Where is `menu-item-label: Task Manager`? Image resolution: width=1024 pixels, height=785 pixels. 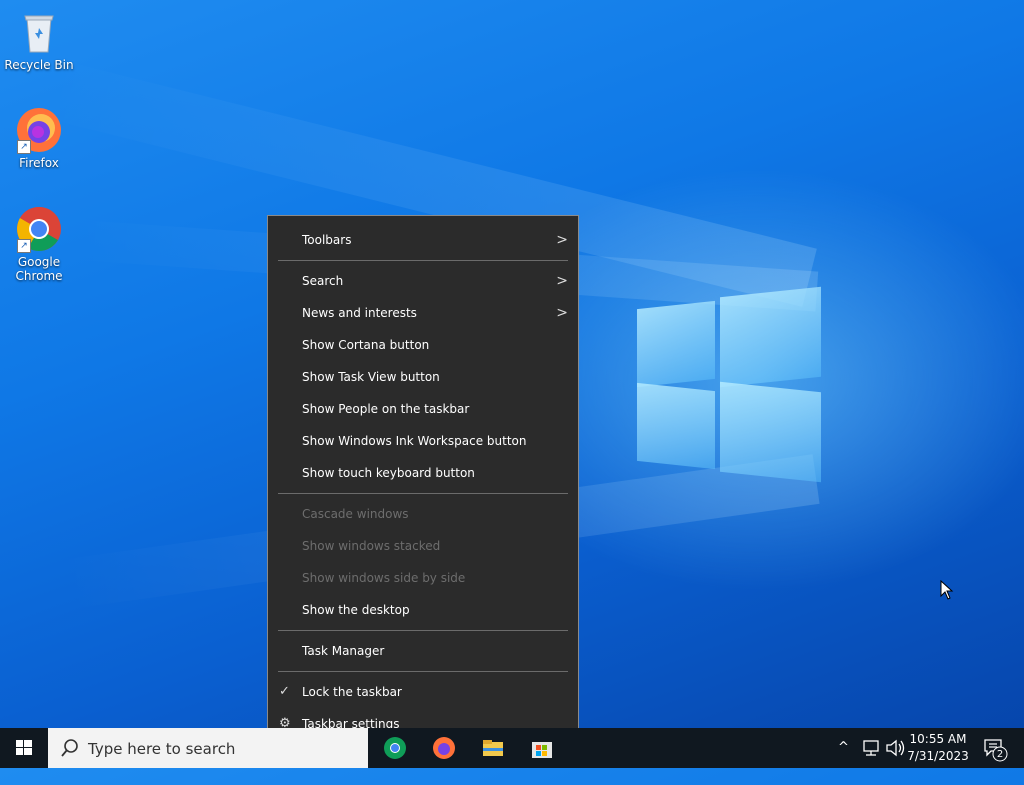 menu-item-label: Task Manager is located at coordinates (343, 651).